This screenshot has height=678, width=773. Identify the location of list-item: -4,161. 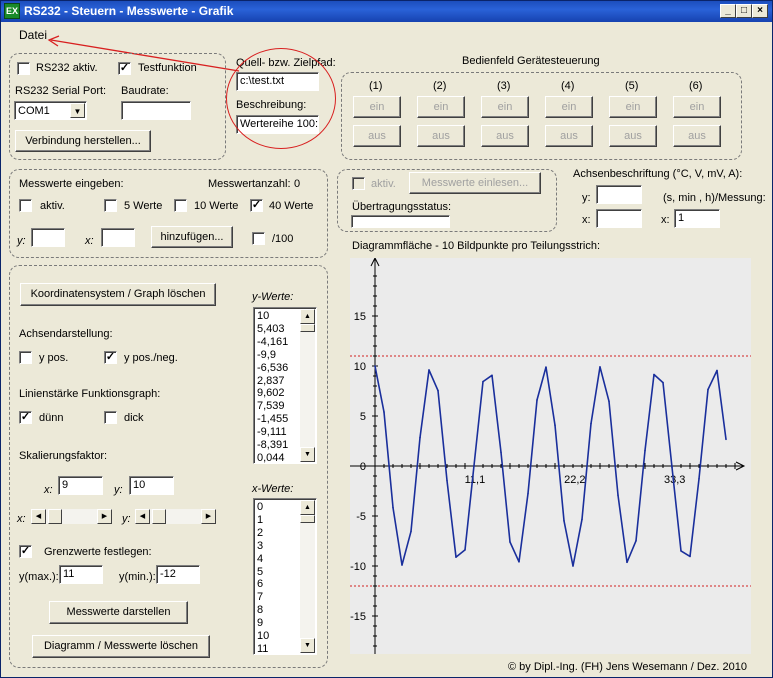
(277, 342).